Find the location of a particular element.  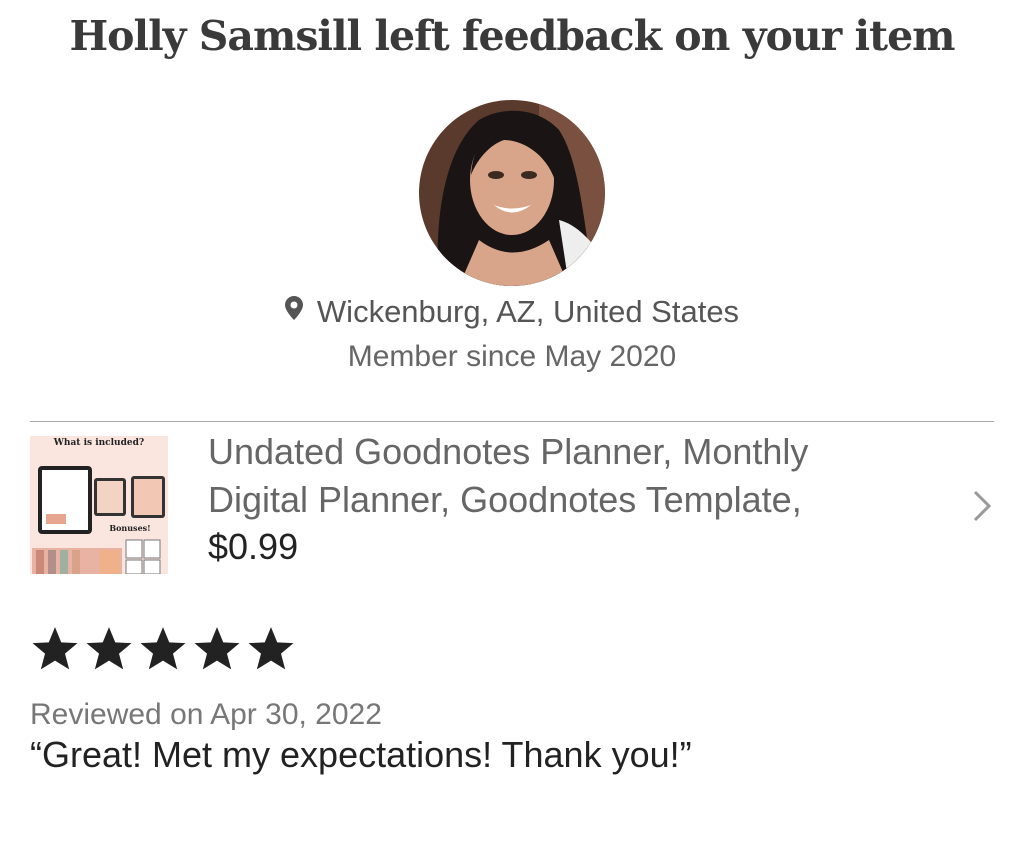

listing-title-line-1: Undated Goodnotes Planner, Monthly is located at coordinates (508, 451).